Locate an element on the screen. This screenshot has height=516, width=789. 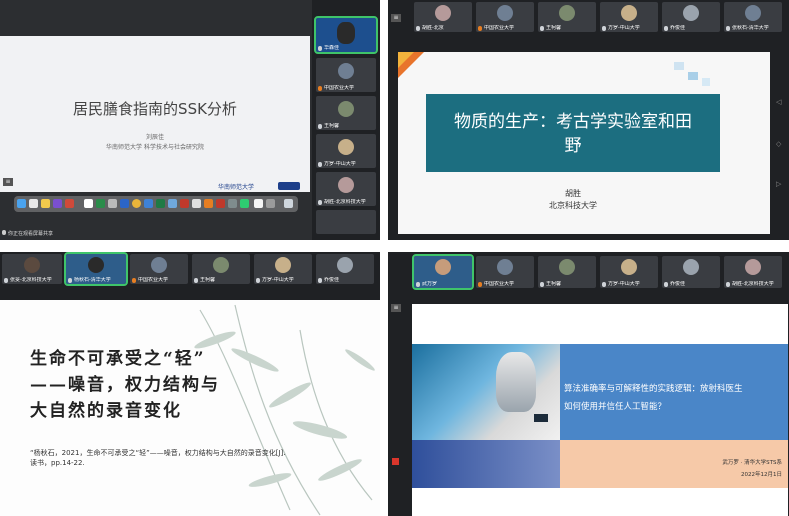
video-tile is located at coordinates (346, 222).